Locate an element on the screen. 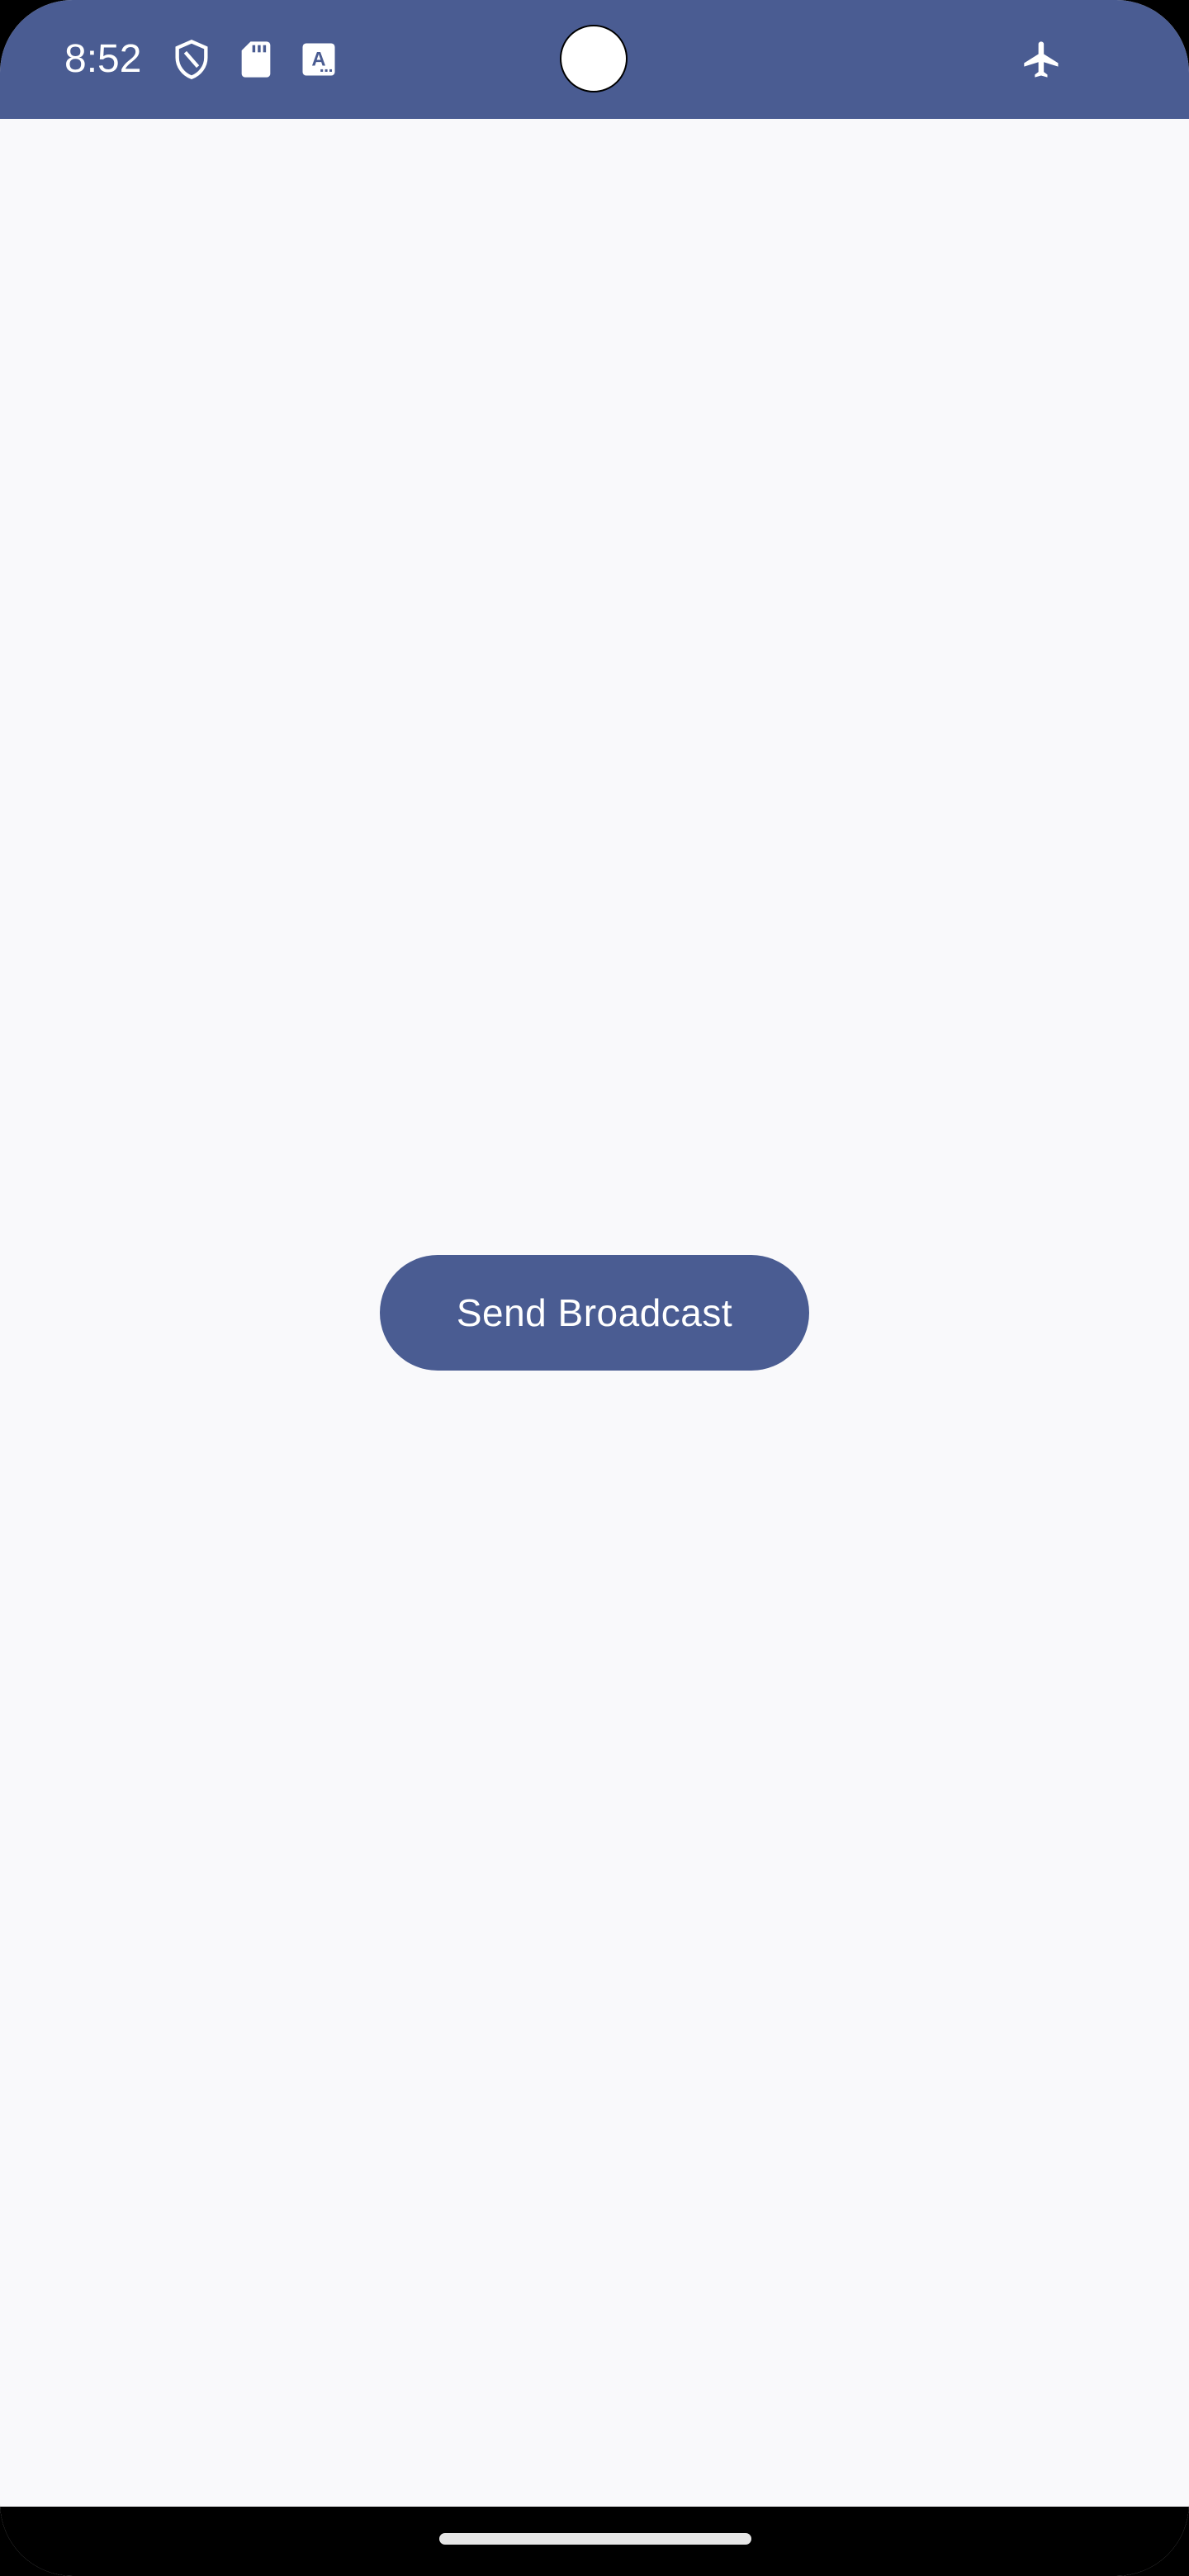 Image resolution: width=1189 pixels, height=2576 pixels. sd-card-icon is located at coordinates (255, 59).